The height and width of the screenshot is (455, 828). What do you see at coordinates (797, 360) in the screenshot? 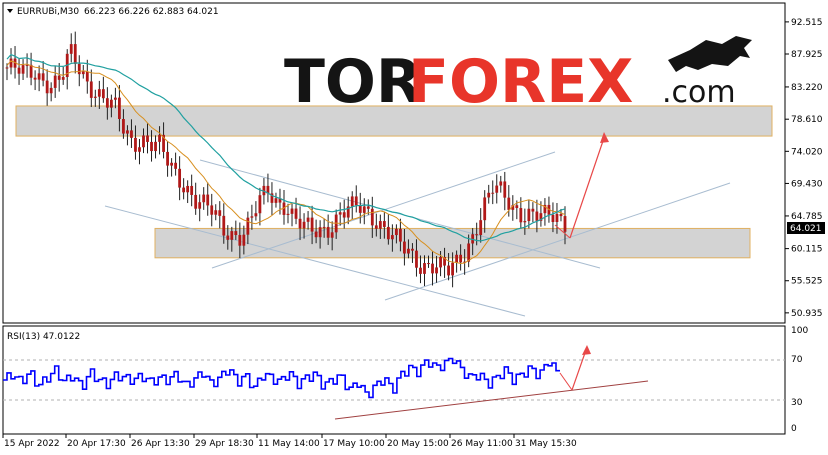
I see `rsi-level-70: 70` at bounding box center [797, 360].